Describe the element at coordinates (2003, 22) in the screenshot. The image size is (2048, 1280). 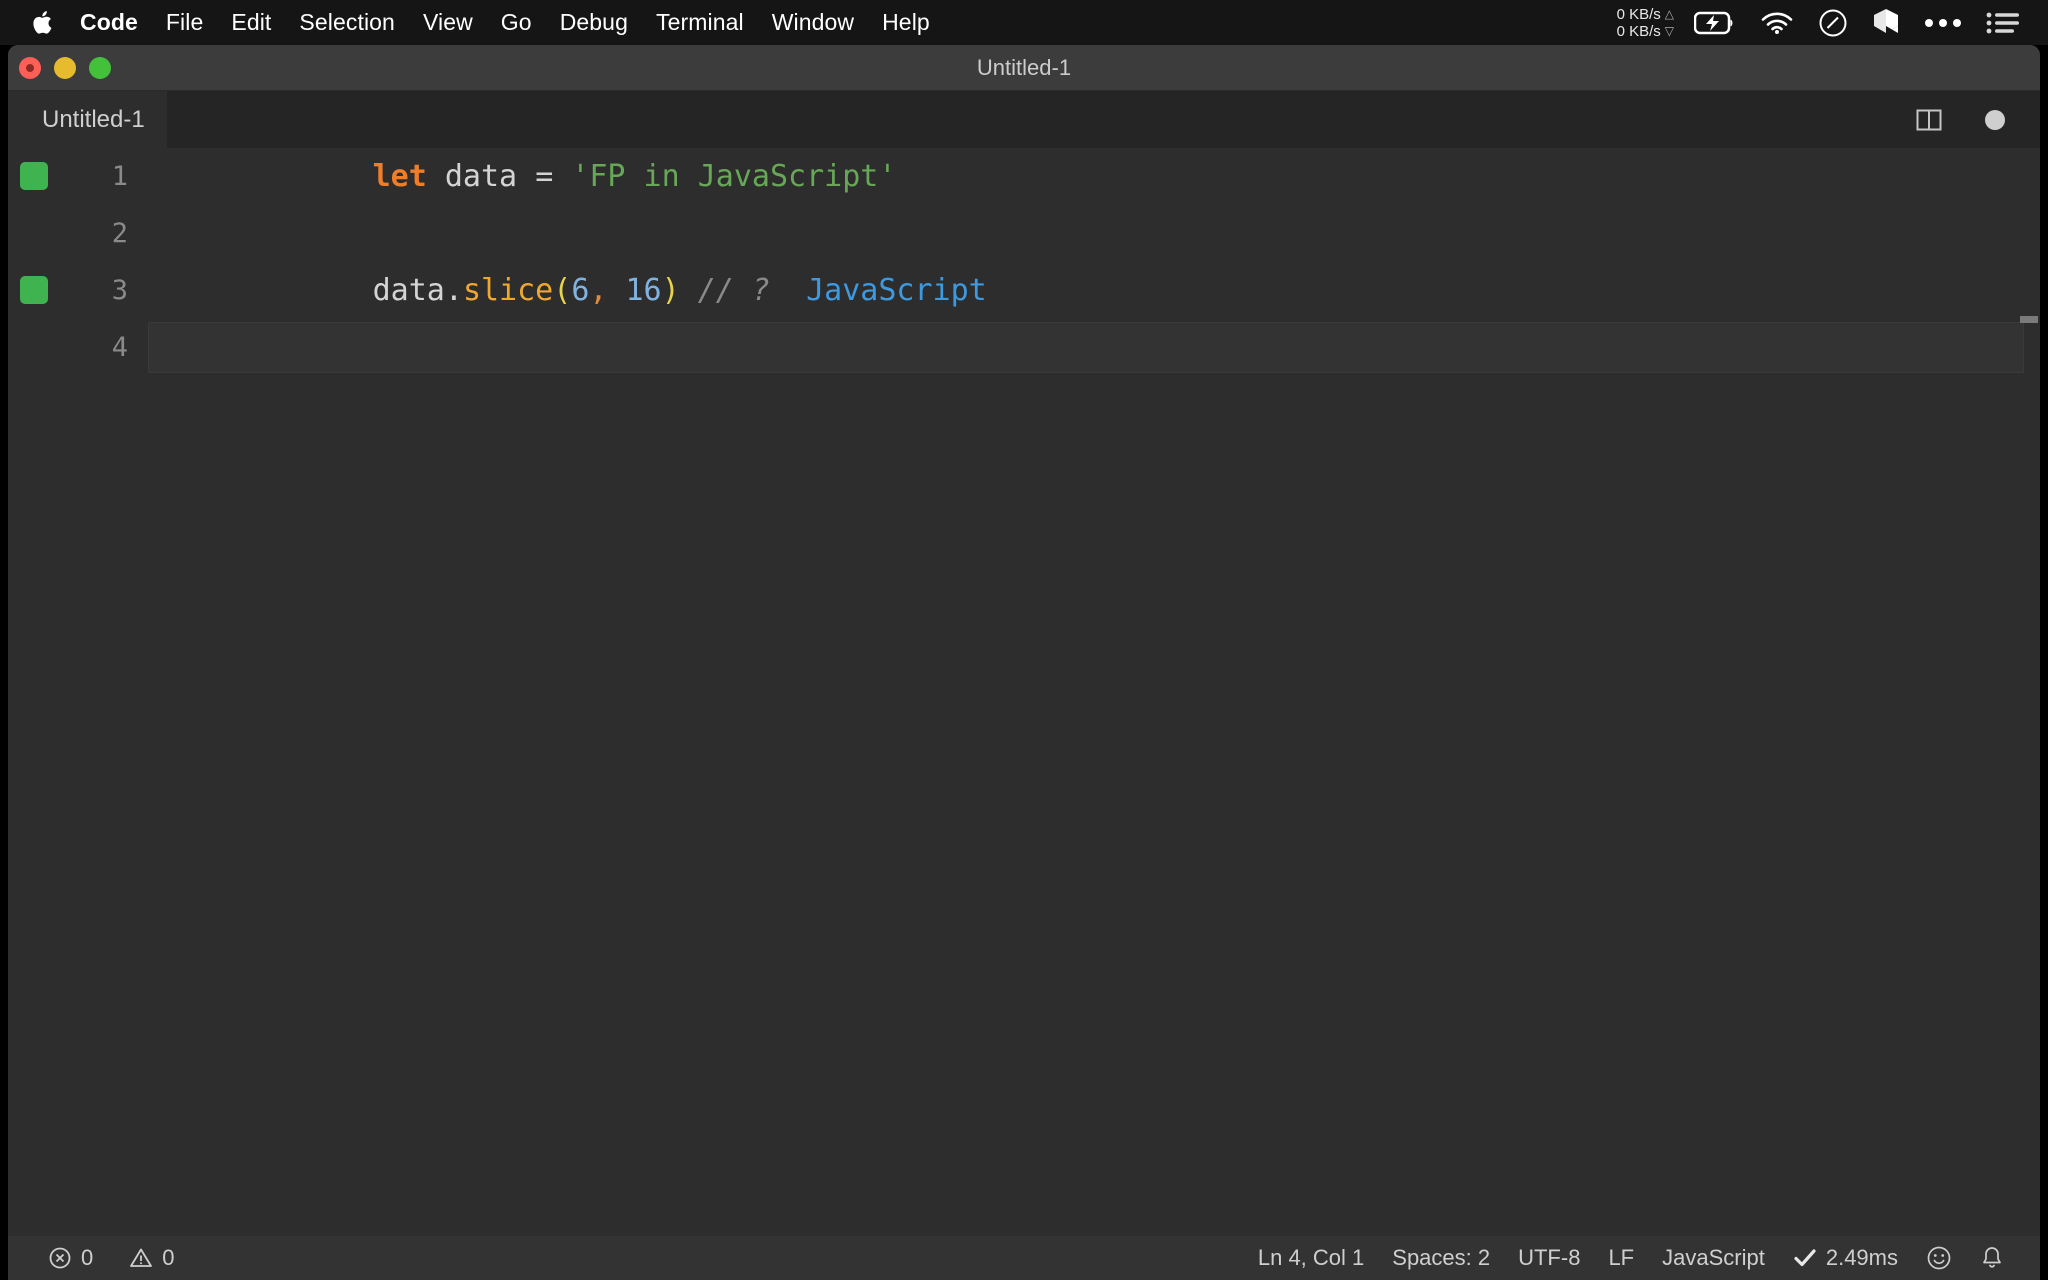
I see `list-menu-icon` at that location.